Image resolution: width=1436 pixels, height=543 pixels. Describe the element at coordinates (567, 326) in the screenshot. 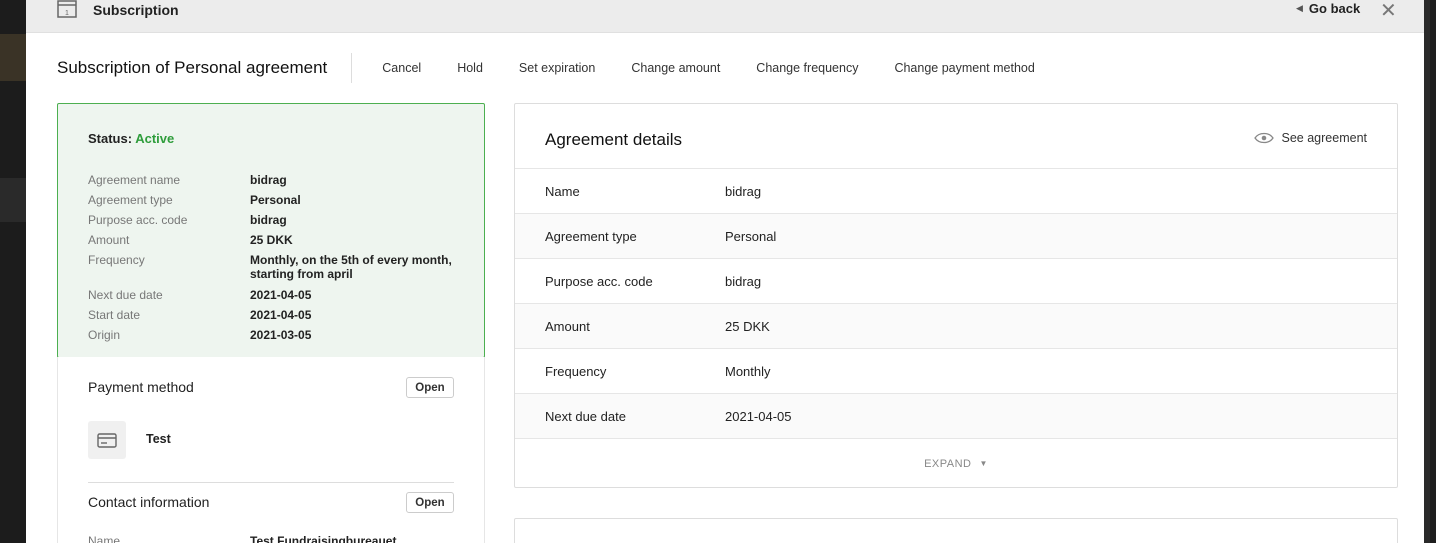

I see `details-row-key: Amount` at that location.